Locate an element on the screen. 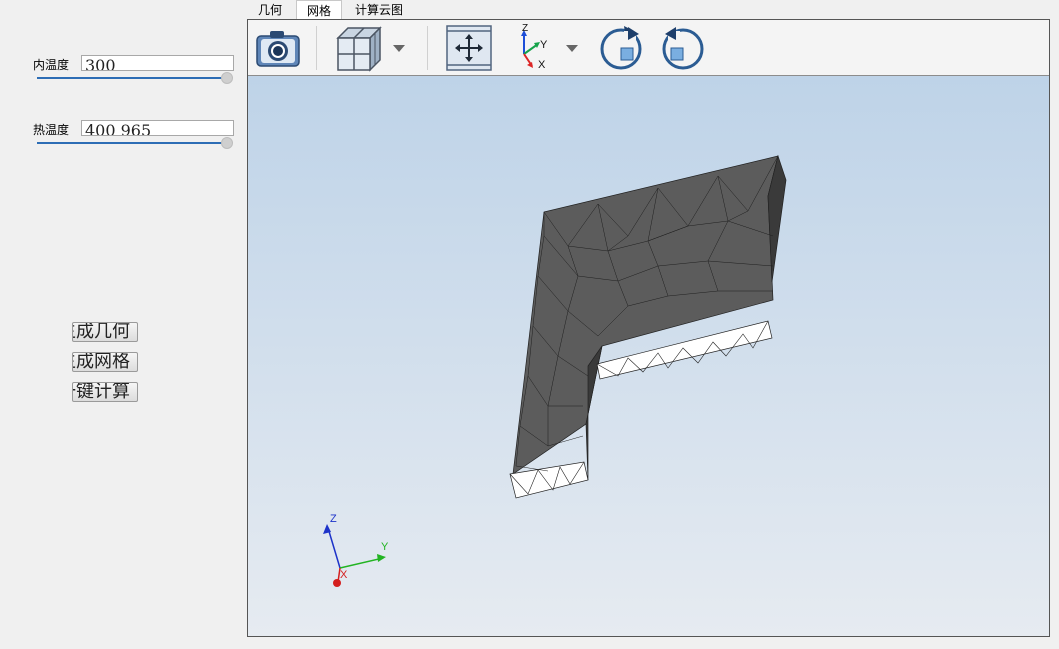 The image size is (1059, 649). hot-temp-slider-track is located at coordinates (132, 143).